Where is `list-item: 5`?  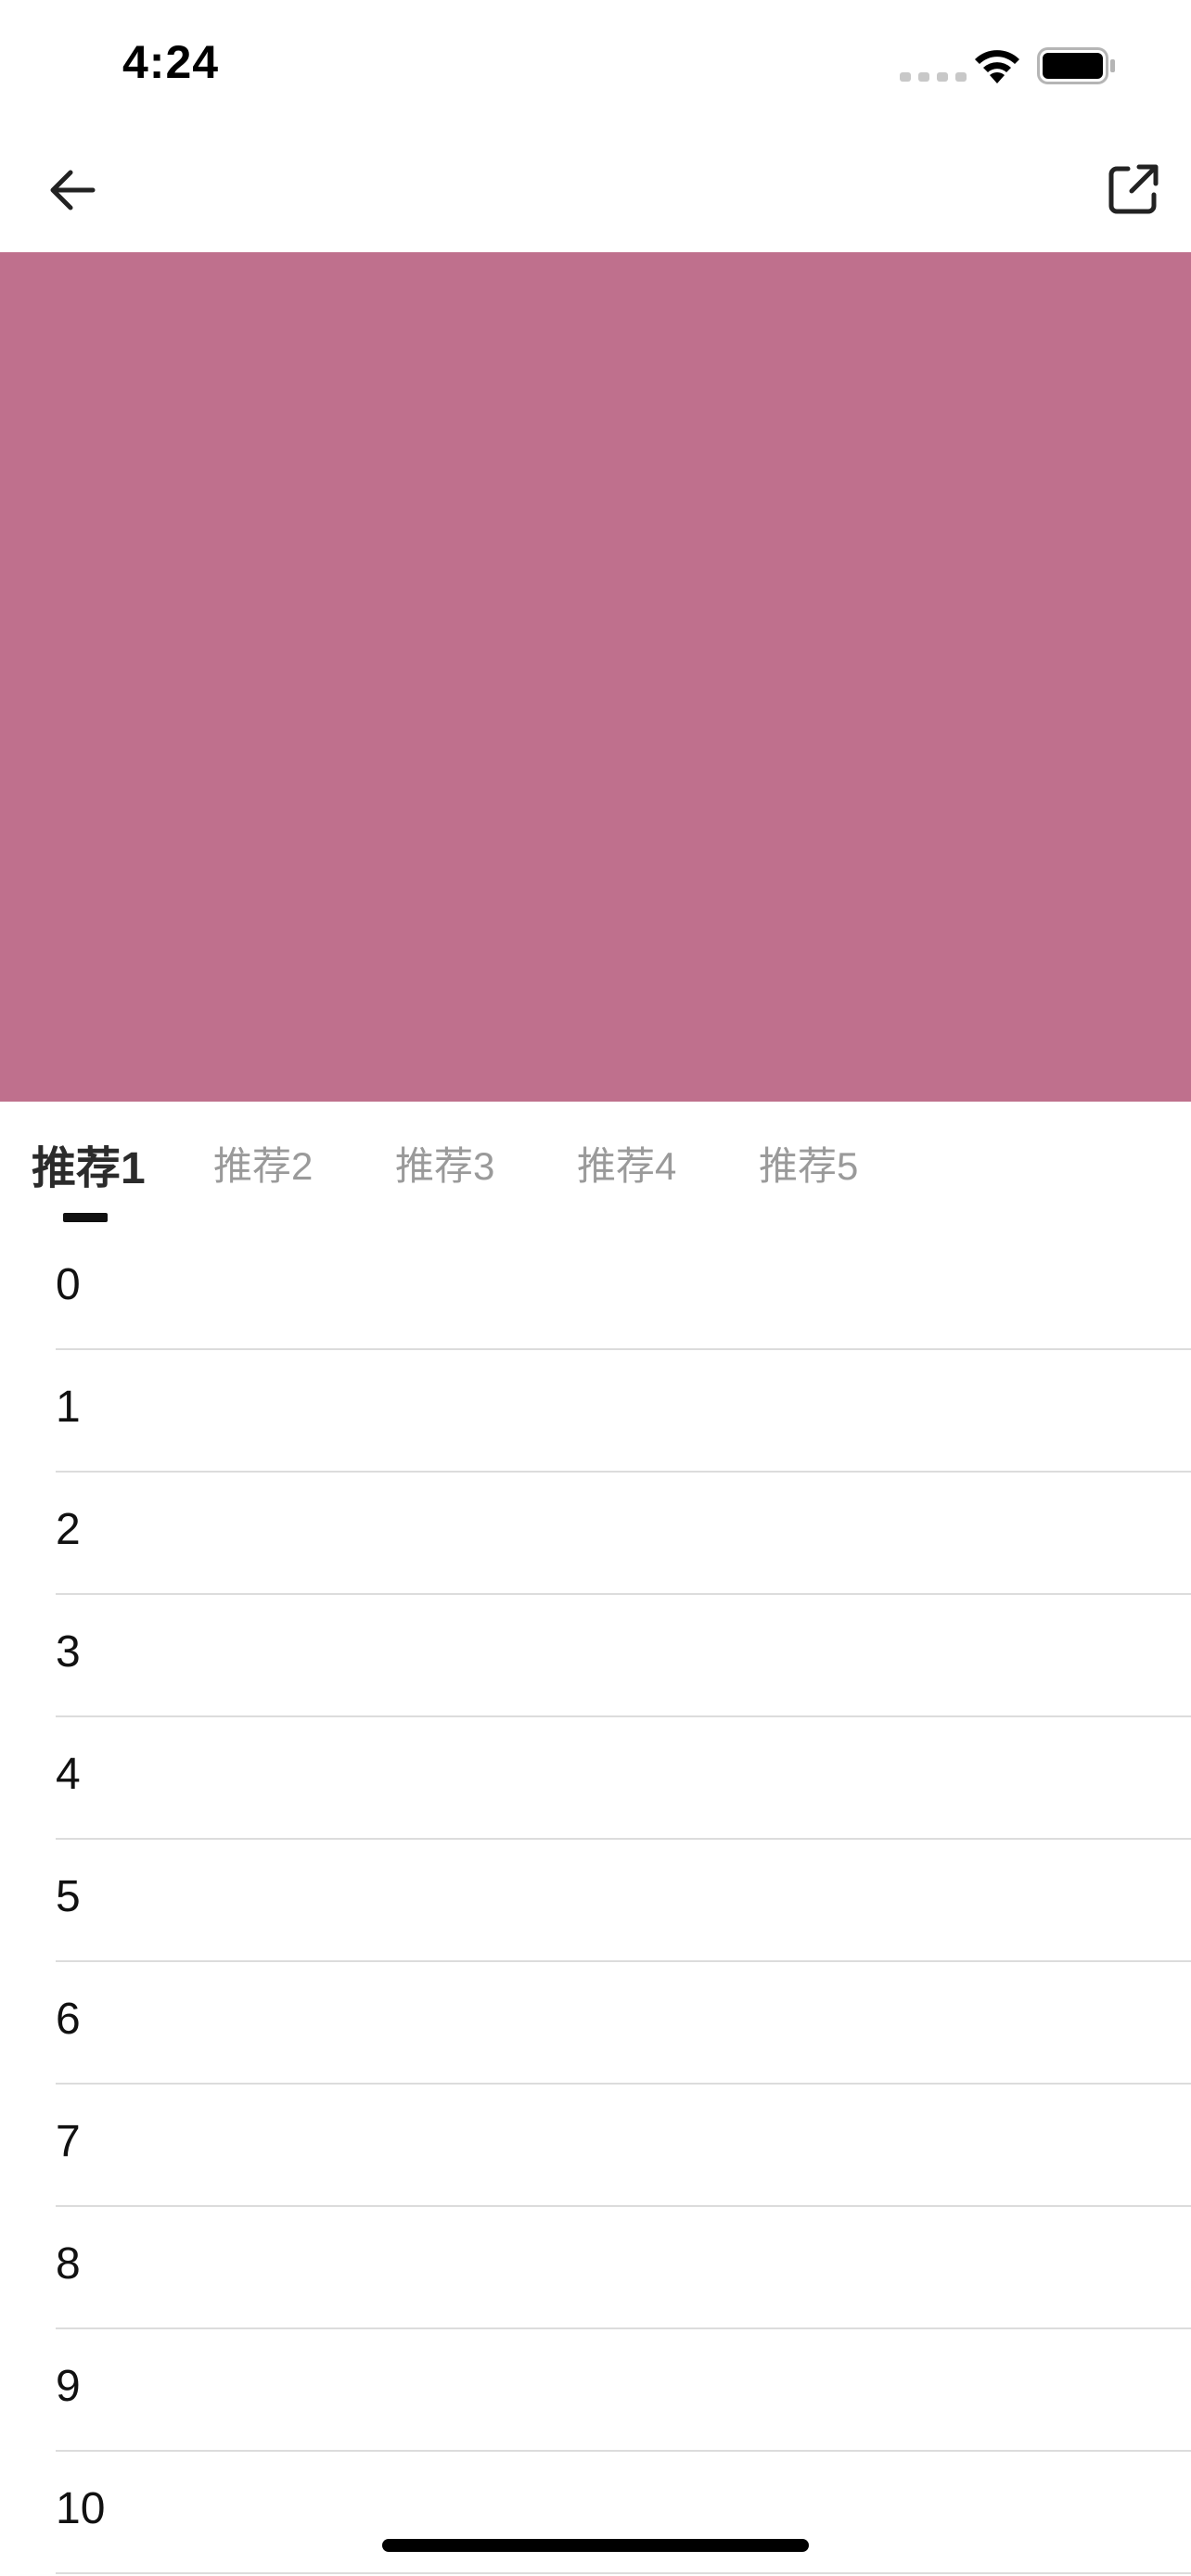
list-item: 5 is located at coordinates (595, 1901).